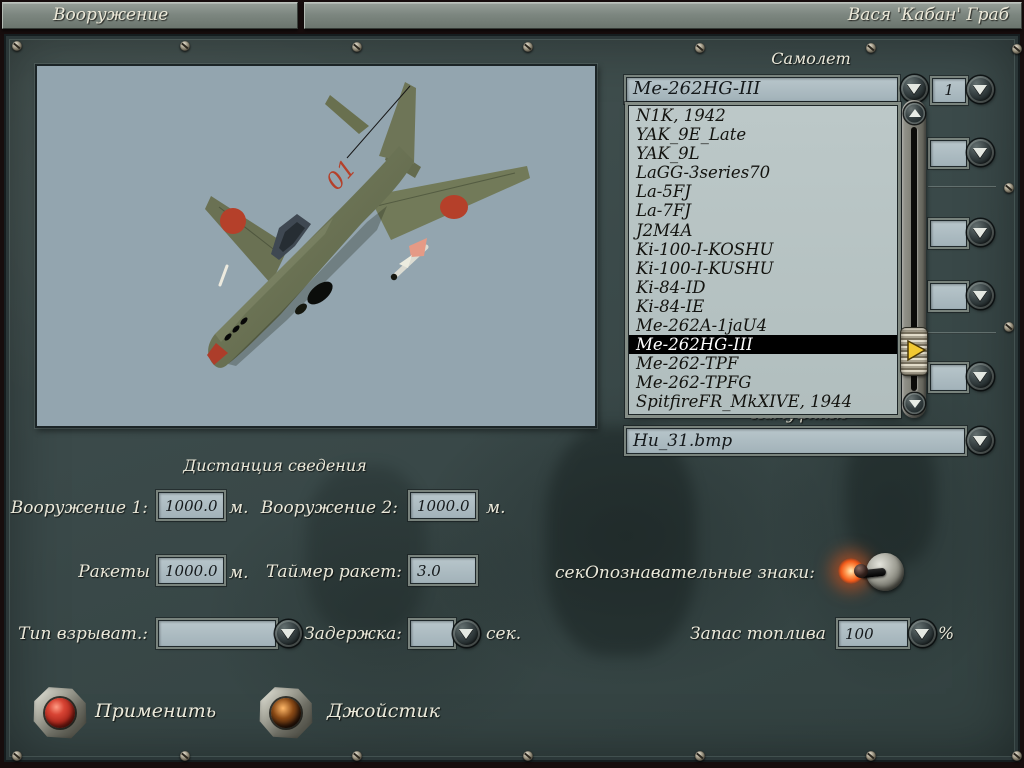 This screenshot has width=1024, height=768. What do you see at coordinates (980, 440) in the screenshot?
I see `skin-dropdown-button` at bounding box center [980, 440].